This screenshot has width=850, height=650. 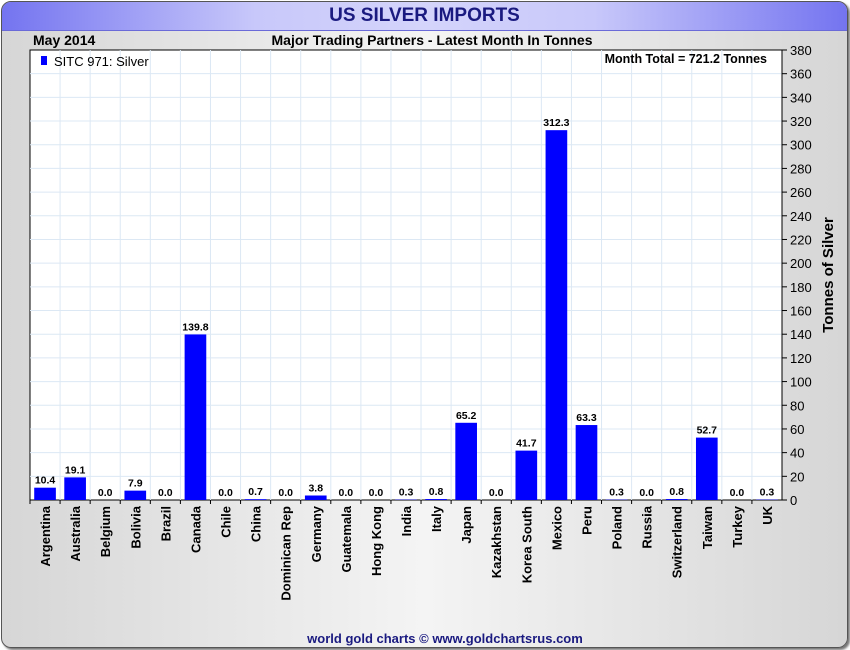 I want to click on bar-mexico, so click(x=556, y=315).